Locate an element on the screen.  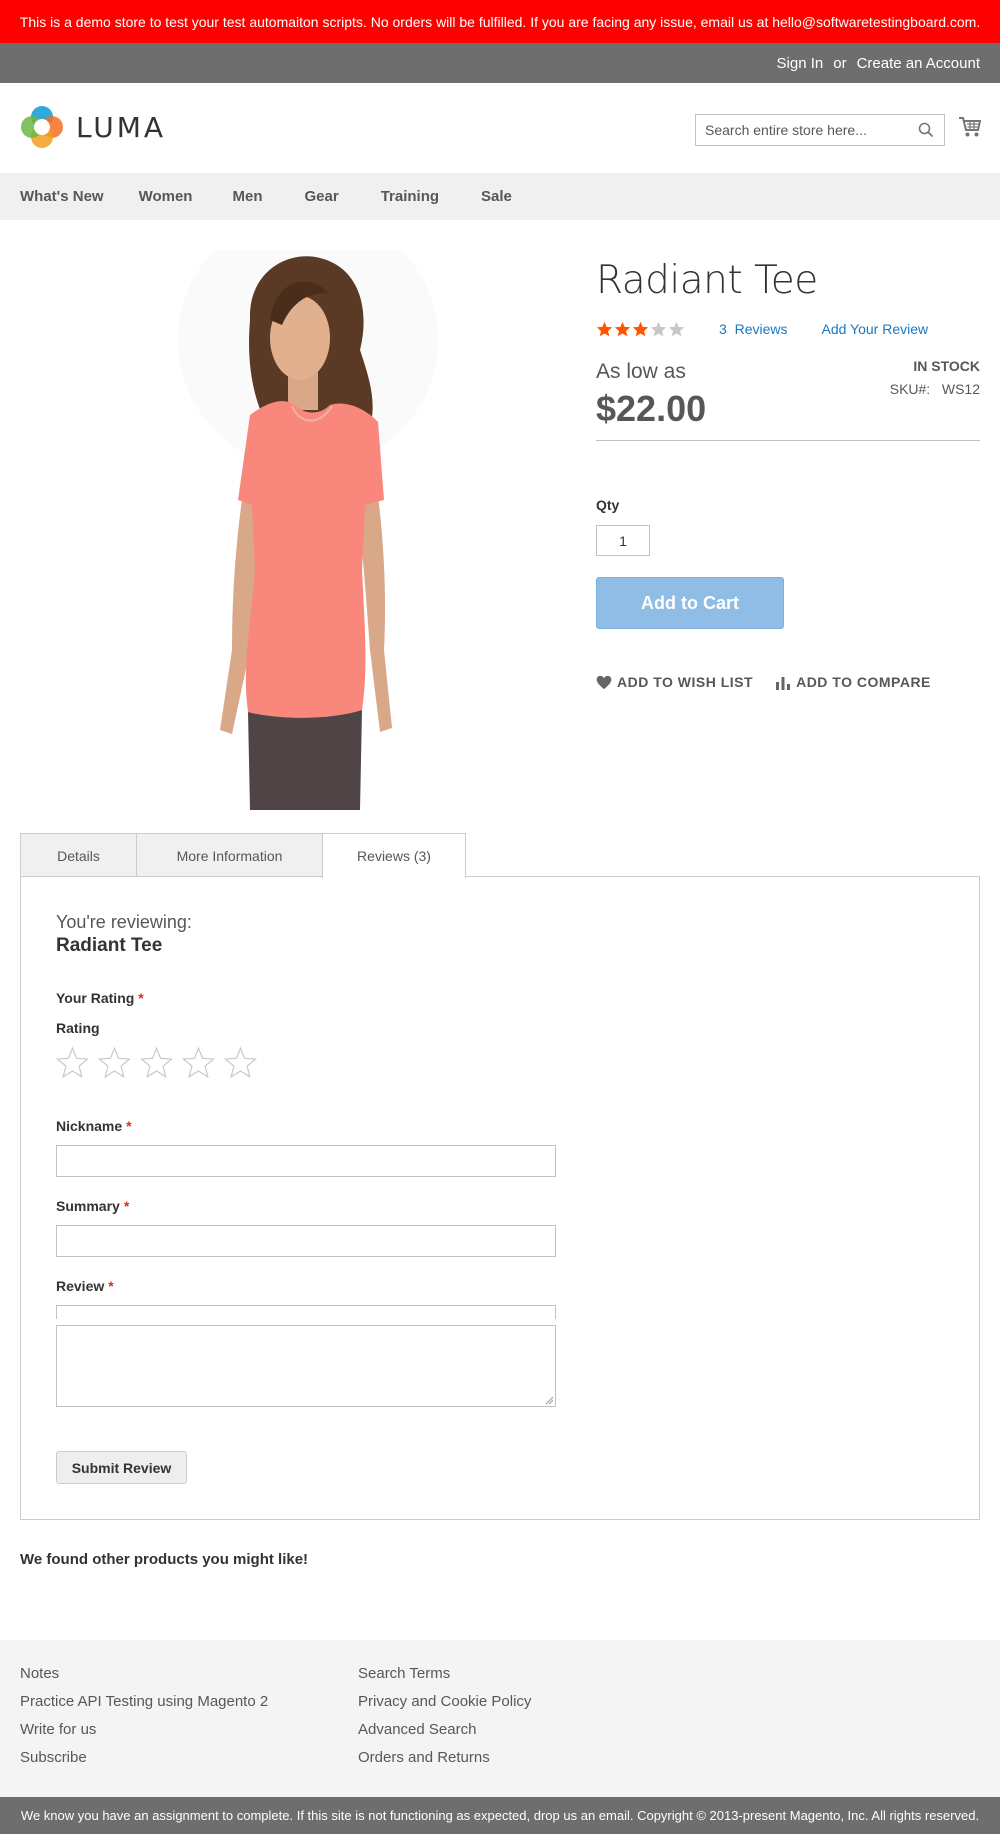
summary-label: Summary * is located at coordinates (92, 1206).